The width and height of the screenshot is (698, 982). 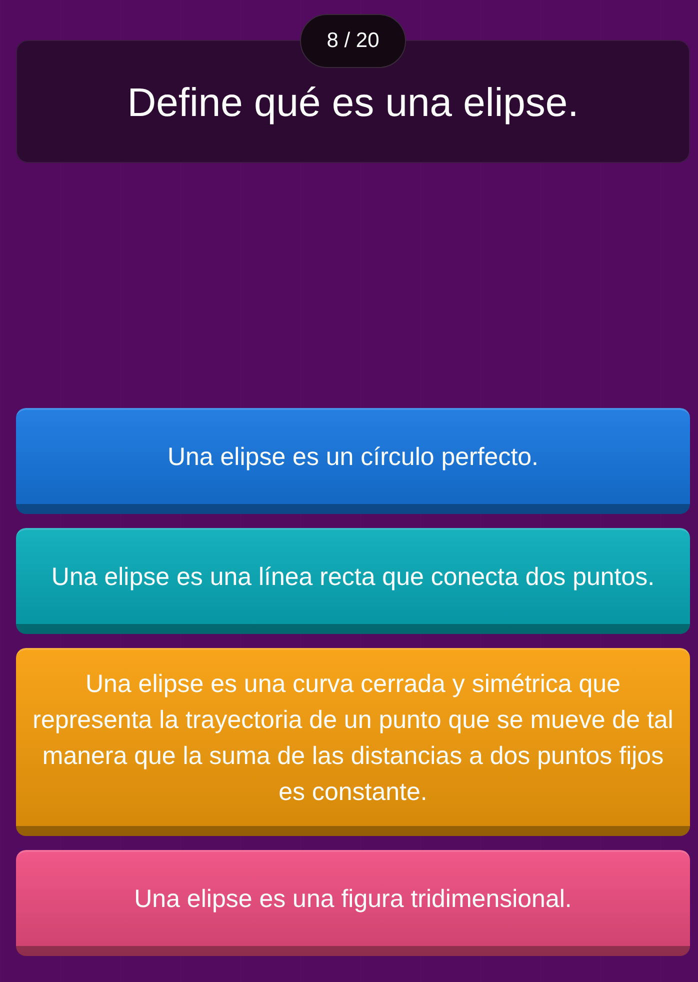 I want to click on answer-option: Una elipse es una línea recta que conecta dos puntos., so click(x=353, y=581).